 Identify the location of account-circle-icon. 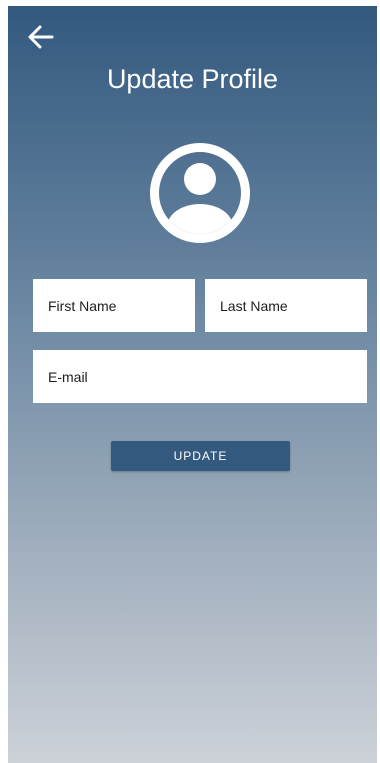
(200, 193).